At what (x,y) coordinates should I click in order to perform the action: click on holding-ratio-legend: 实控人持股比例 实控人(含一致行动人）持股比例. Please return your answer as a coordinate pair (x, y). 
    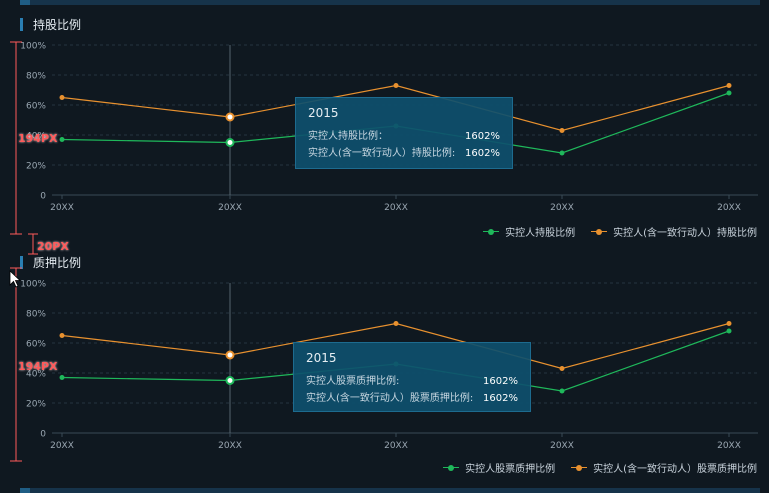
    Looking at the image, I should click on (612, 231).